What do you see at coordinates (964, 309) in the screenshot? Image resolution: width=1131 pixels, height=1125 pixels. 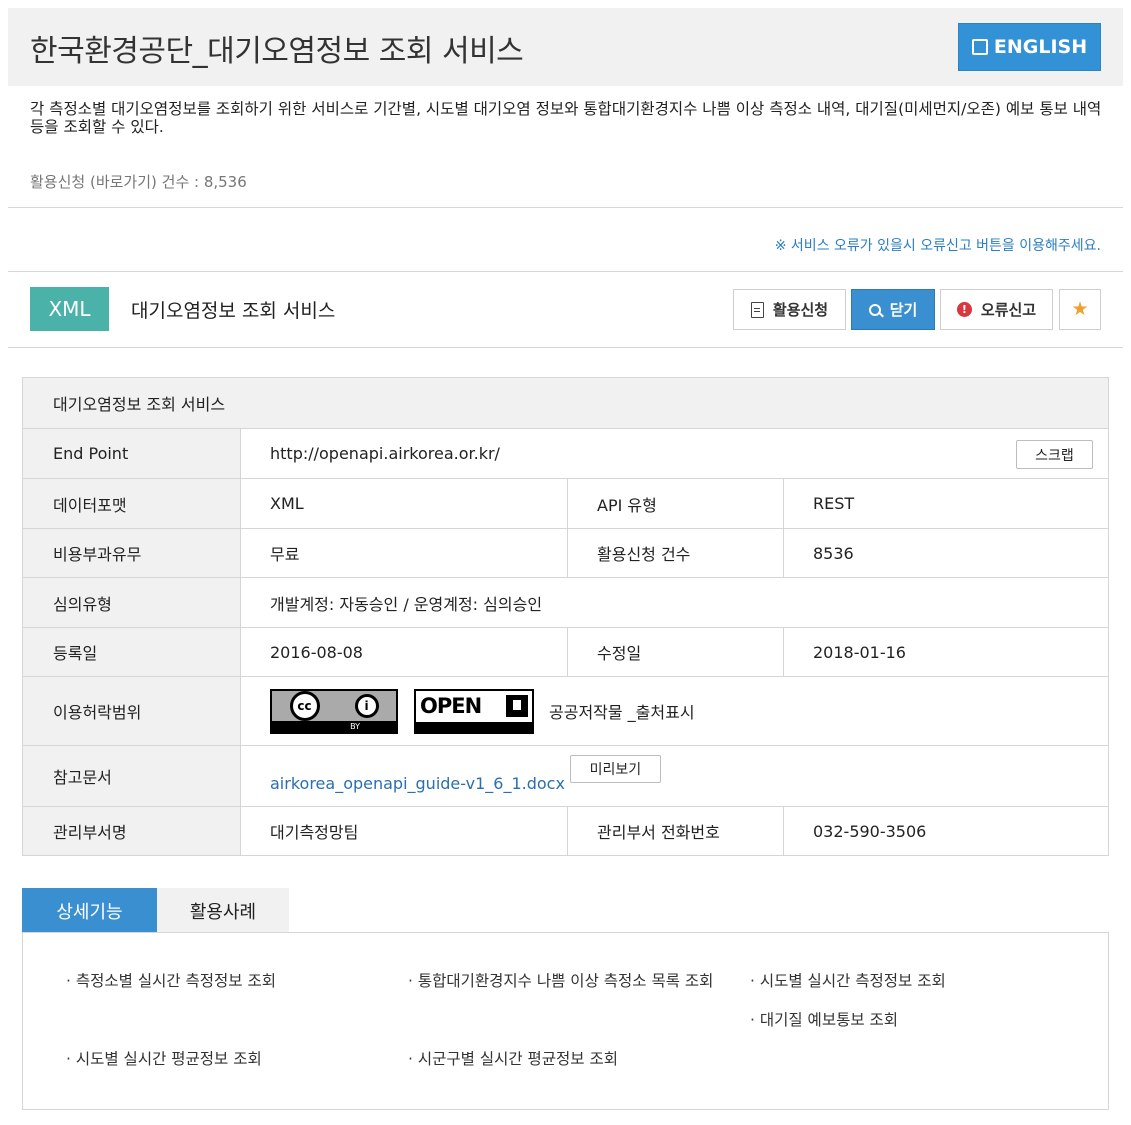 I see `warning-icon: !` at bounding box center [964, 309].